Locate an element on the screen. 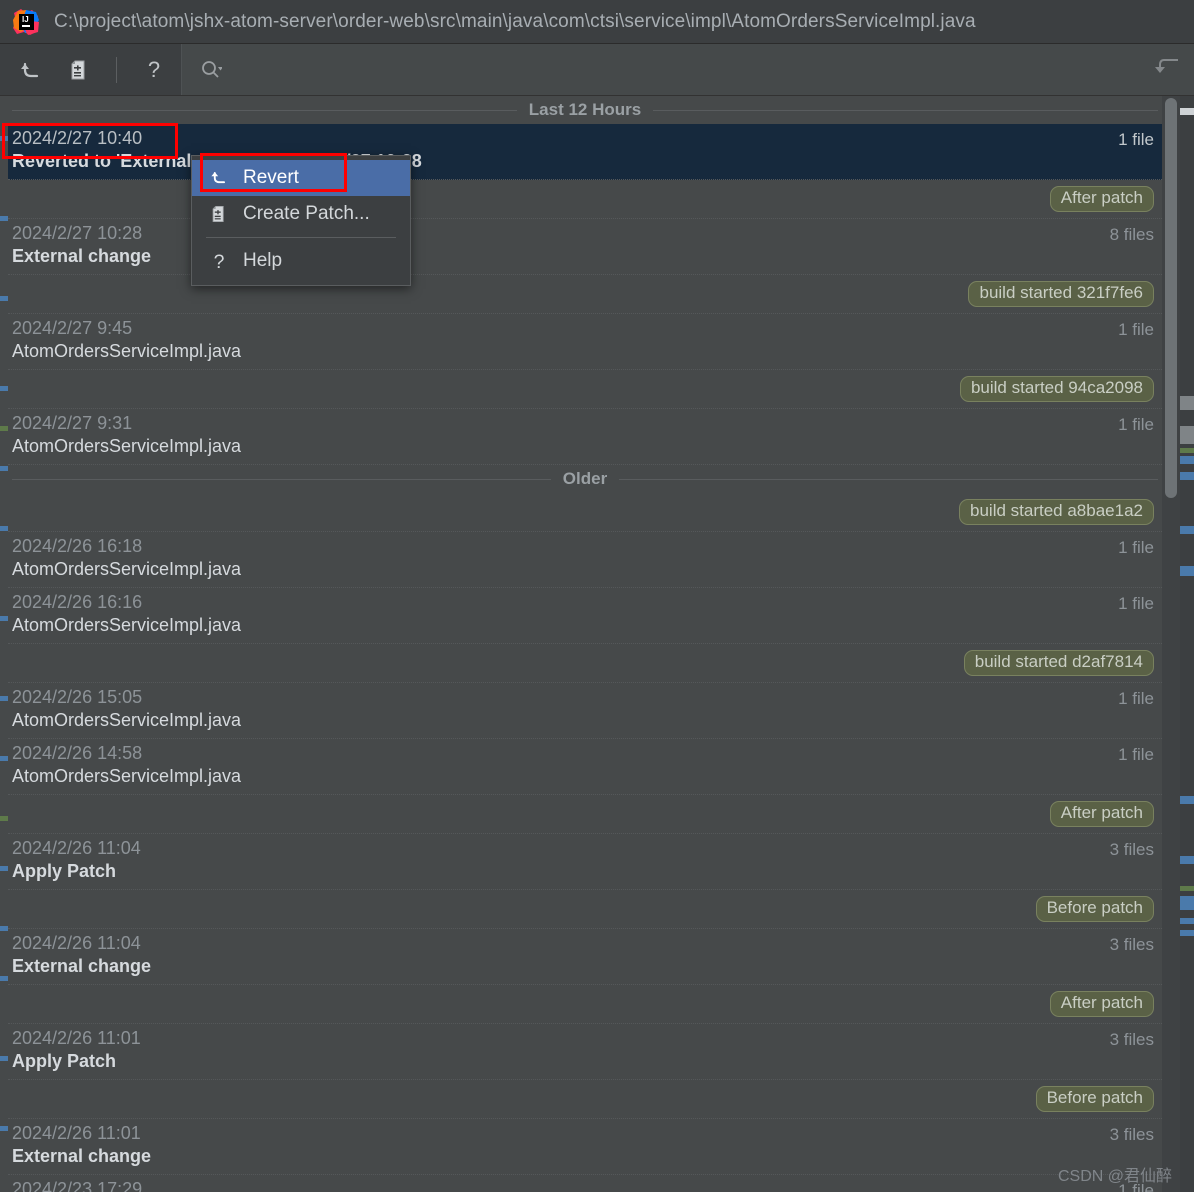 This screenshot has height=1192, width=1194. toolbar-separator is located at coordinates (116, 69).